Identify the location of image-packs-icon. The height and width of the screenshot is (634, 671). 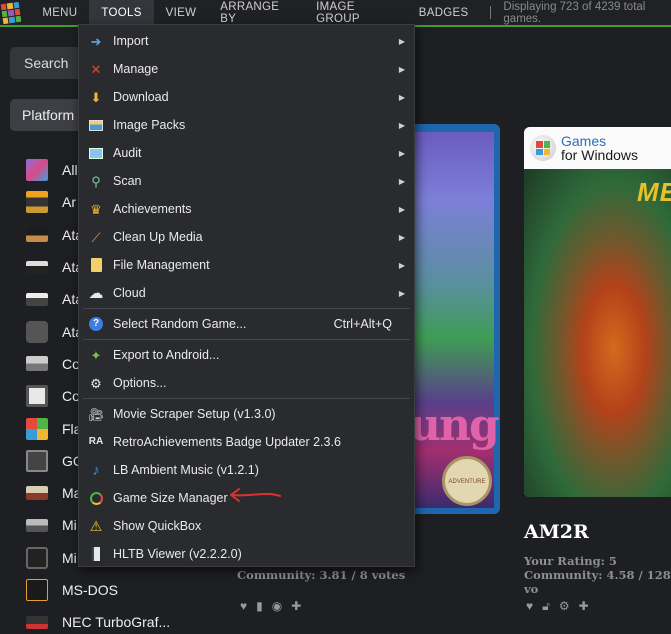
(96, 125).